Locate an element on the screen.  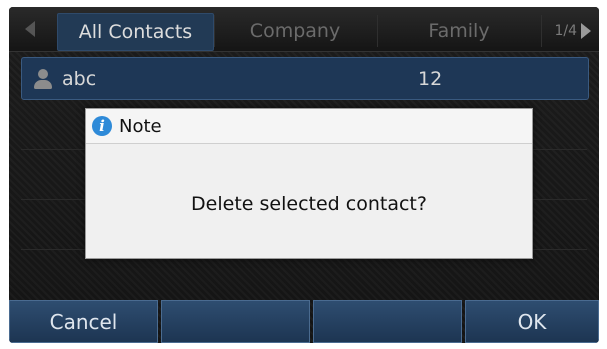
softkey-bar: Cancel OK is located at coordinates (304, 321).